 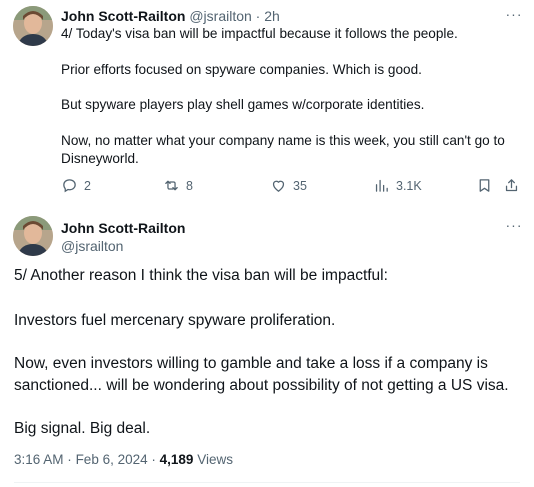 I want to click on tweet-meta: 3:16 AM · Feb 6, 2024 · 4,189 Views, so click(x=123, y=459).